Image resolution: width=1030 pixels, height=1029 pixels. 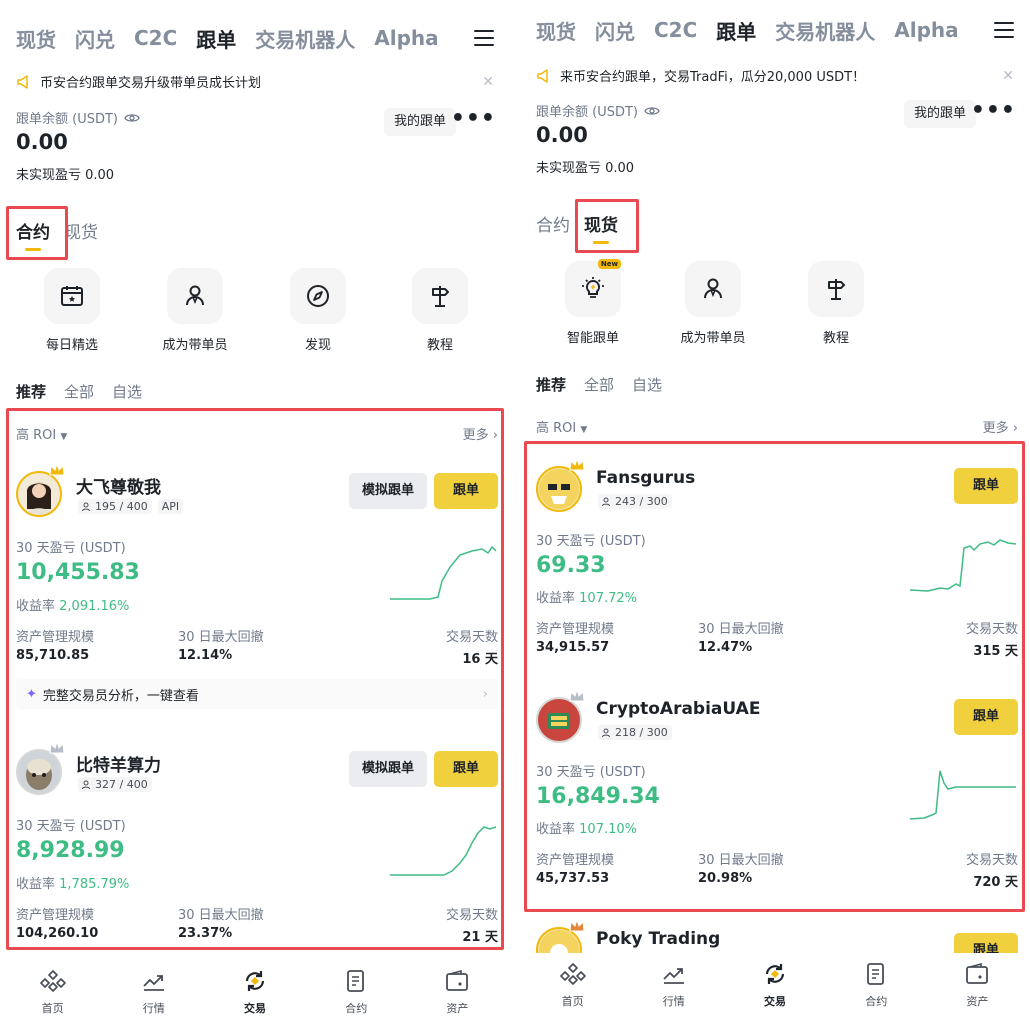 I want to click on mdd-label: 30 日最大回撤, so click(x=221, y=637).